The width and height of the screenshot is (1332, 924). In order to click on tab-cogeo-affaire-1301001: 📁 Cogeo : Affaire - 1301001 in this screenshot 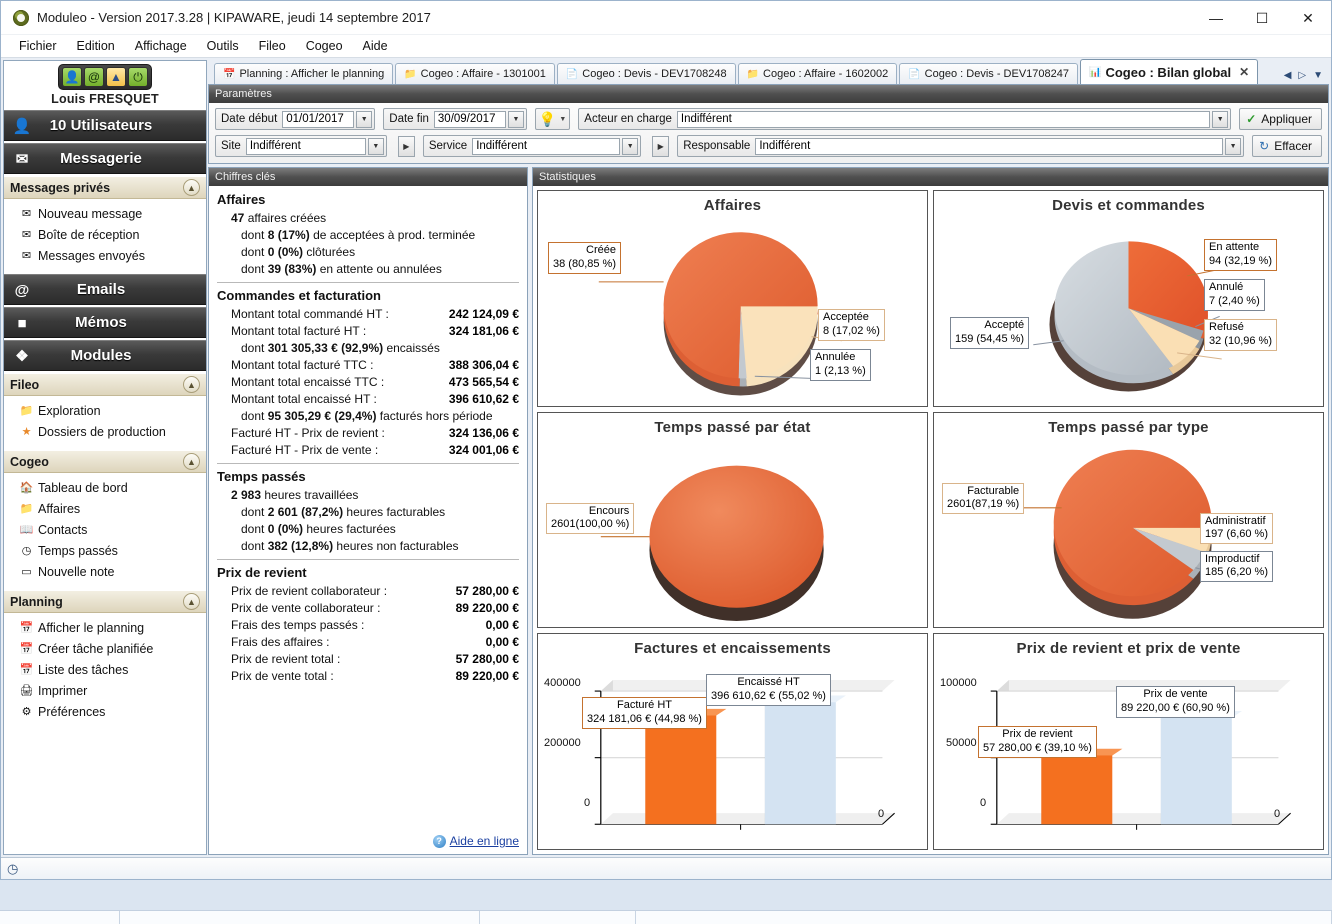, I will do `click(475, 73)`.